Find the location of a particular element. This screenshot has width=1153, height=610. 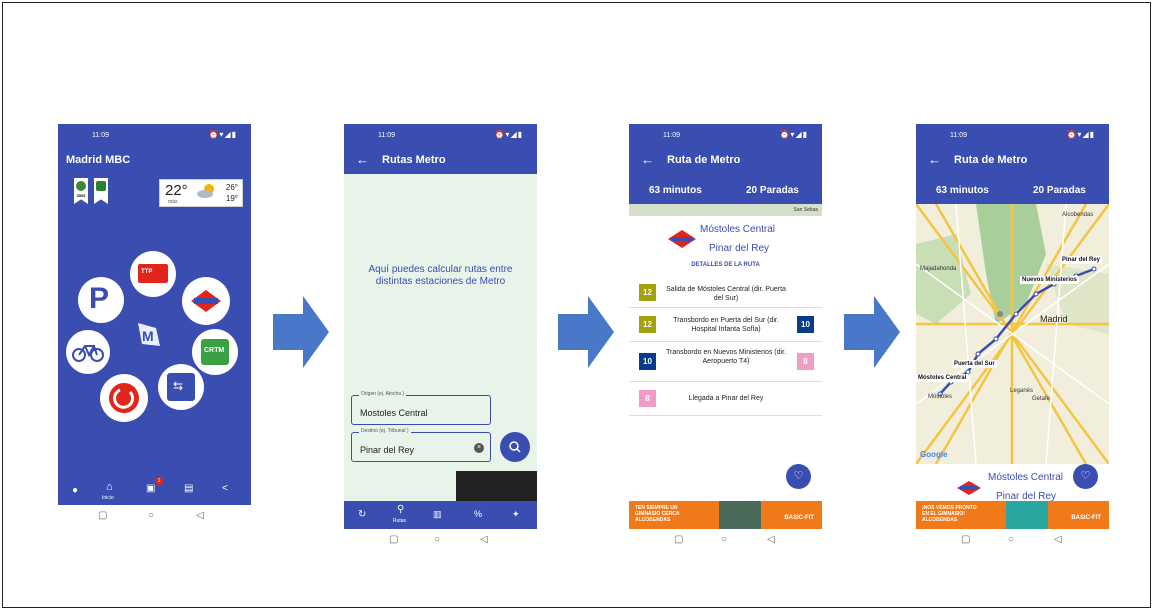

percent-icon: % is located at coordinates (478, 514).